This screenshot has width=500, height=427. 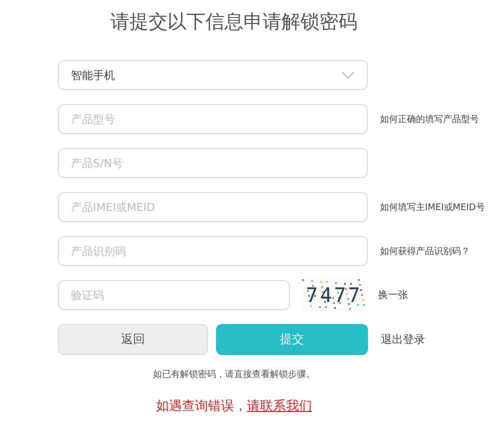 I want to click on captcha-field: 验证码, so click(x=174, y=295).